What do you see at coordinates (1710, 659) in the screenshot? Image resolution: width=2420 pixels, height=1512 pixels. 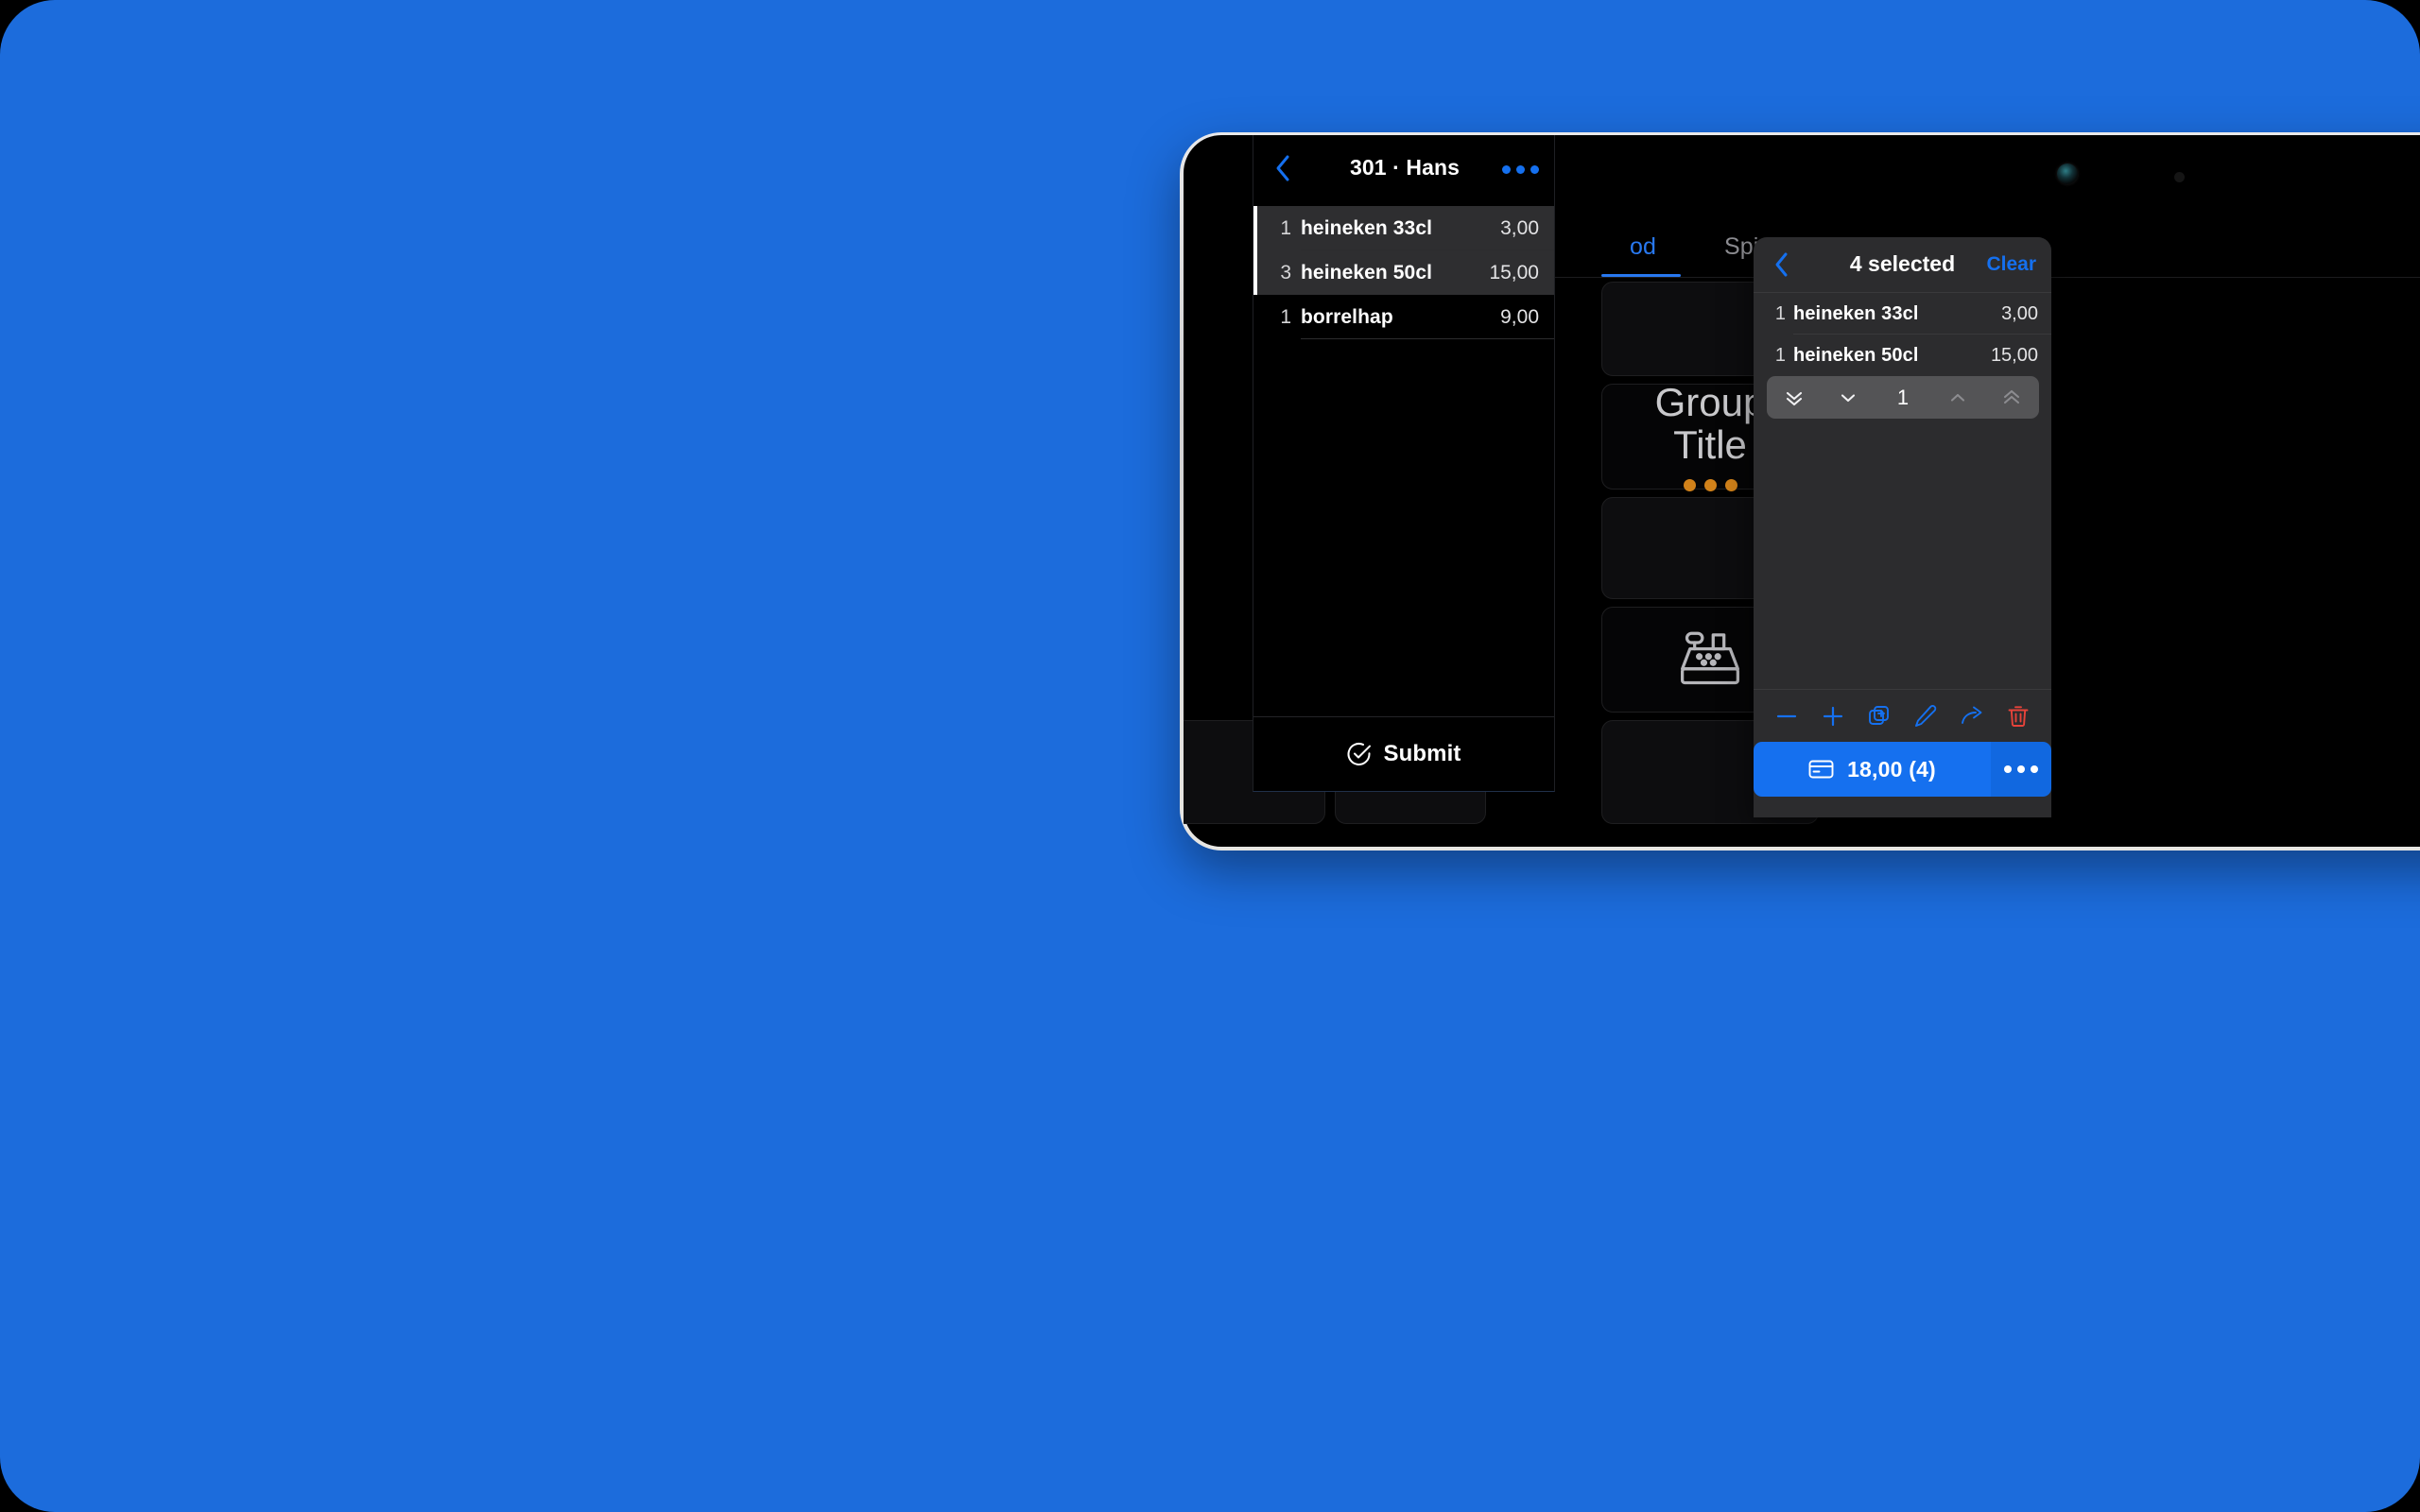 I see `cash-register-icon` at bounding box center [1710, 659].